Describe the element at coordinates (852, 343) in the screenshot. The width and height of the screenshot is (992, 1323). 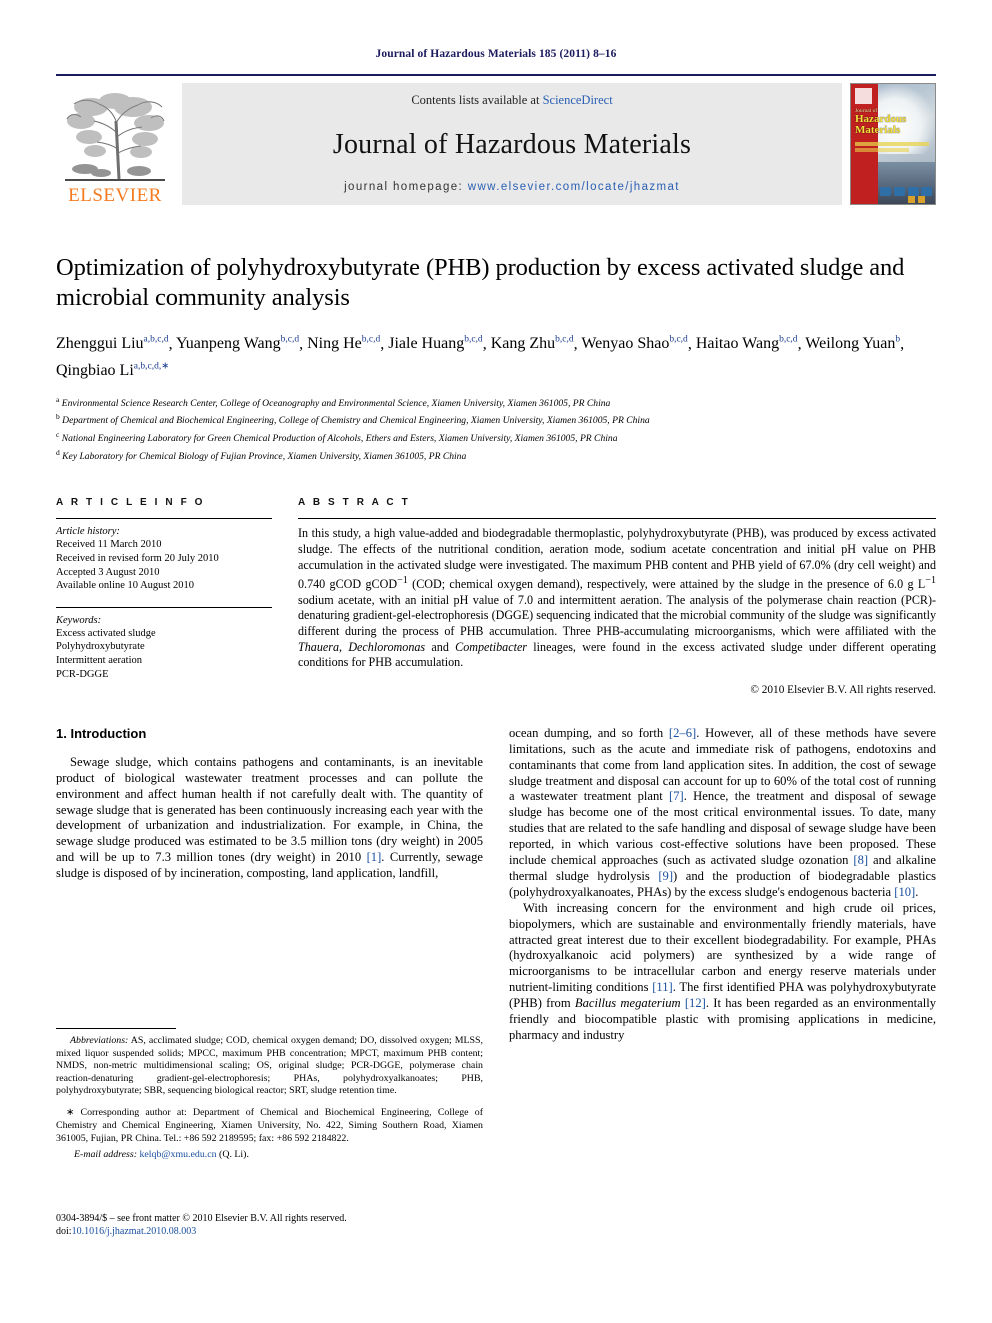
I see `author: Weilong Yuanb` at that location.